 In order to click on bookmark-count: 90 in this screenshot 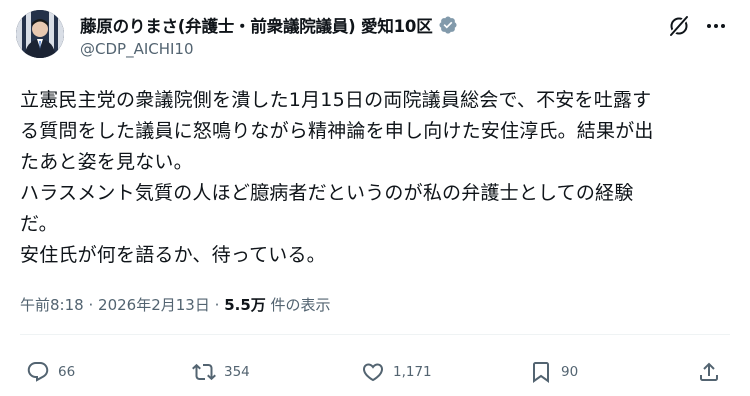, I will do `click(570, 372)`.